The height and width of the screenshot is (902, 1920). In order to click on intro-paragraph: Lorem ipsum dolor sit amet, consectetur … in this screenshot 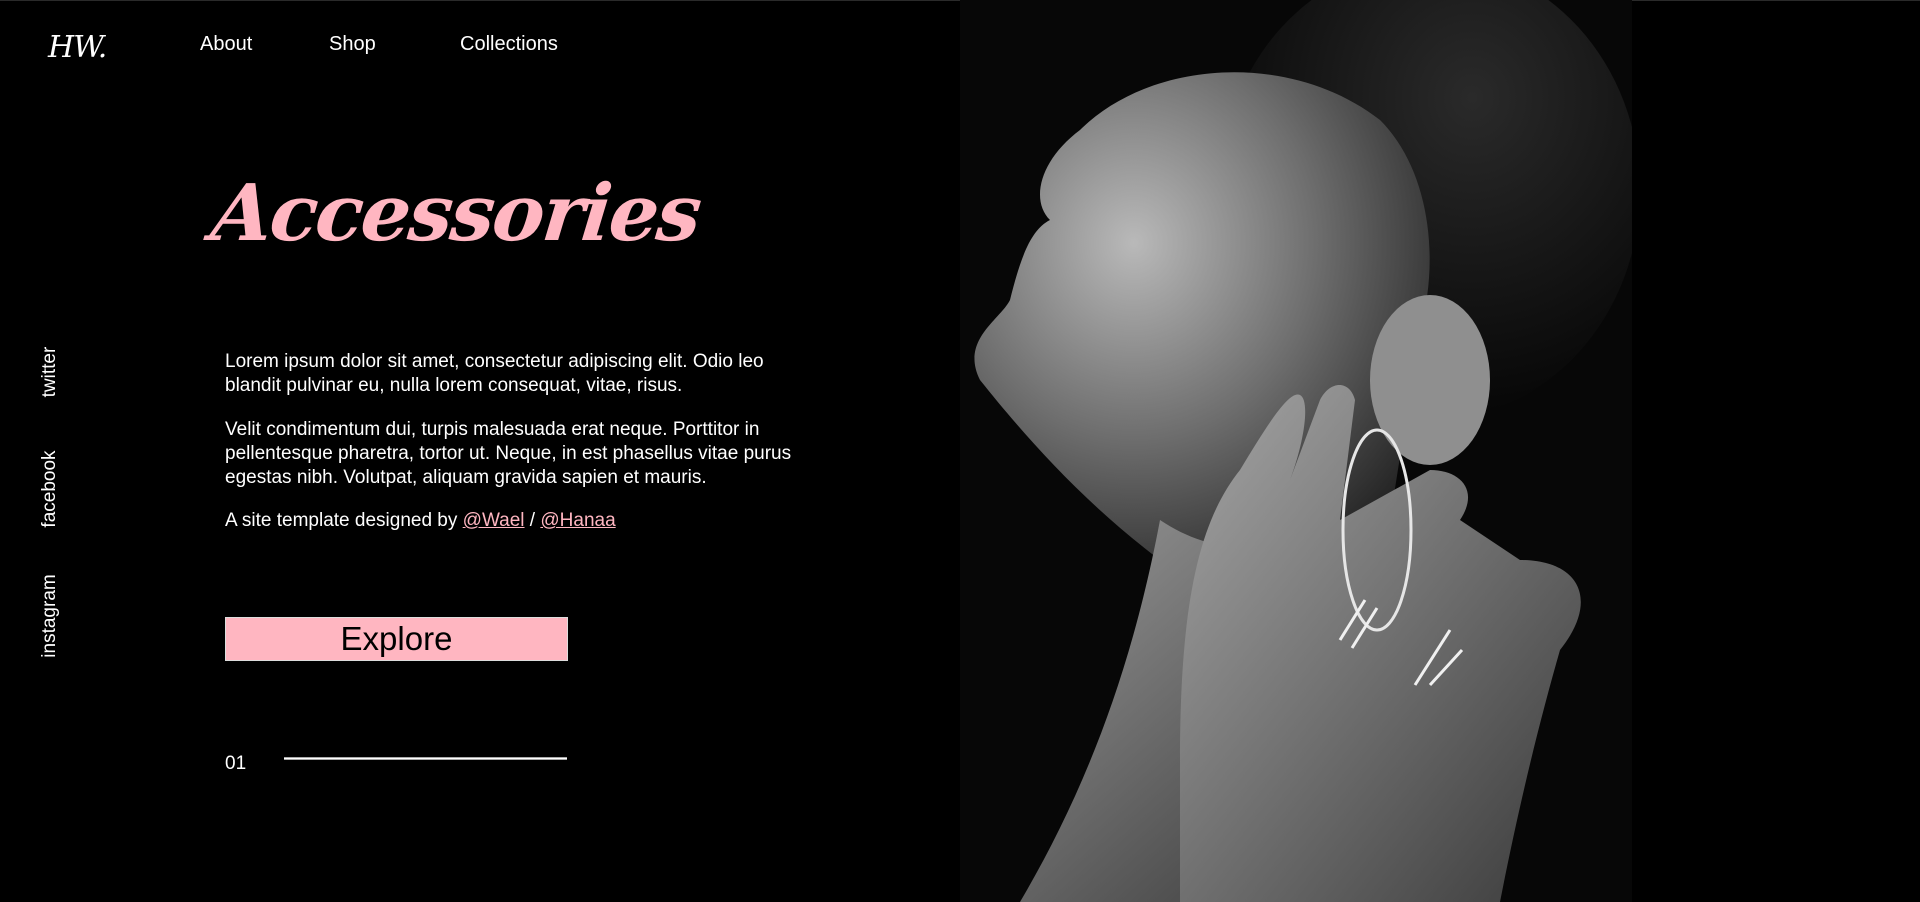, I will do `click(494, 373)`.